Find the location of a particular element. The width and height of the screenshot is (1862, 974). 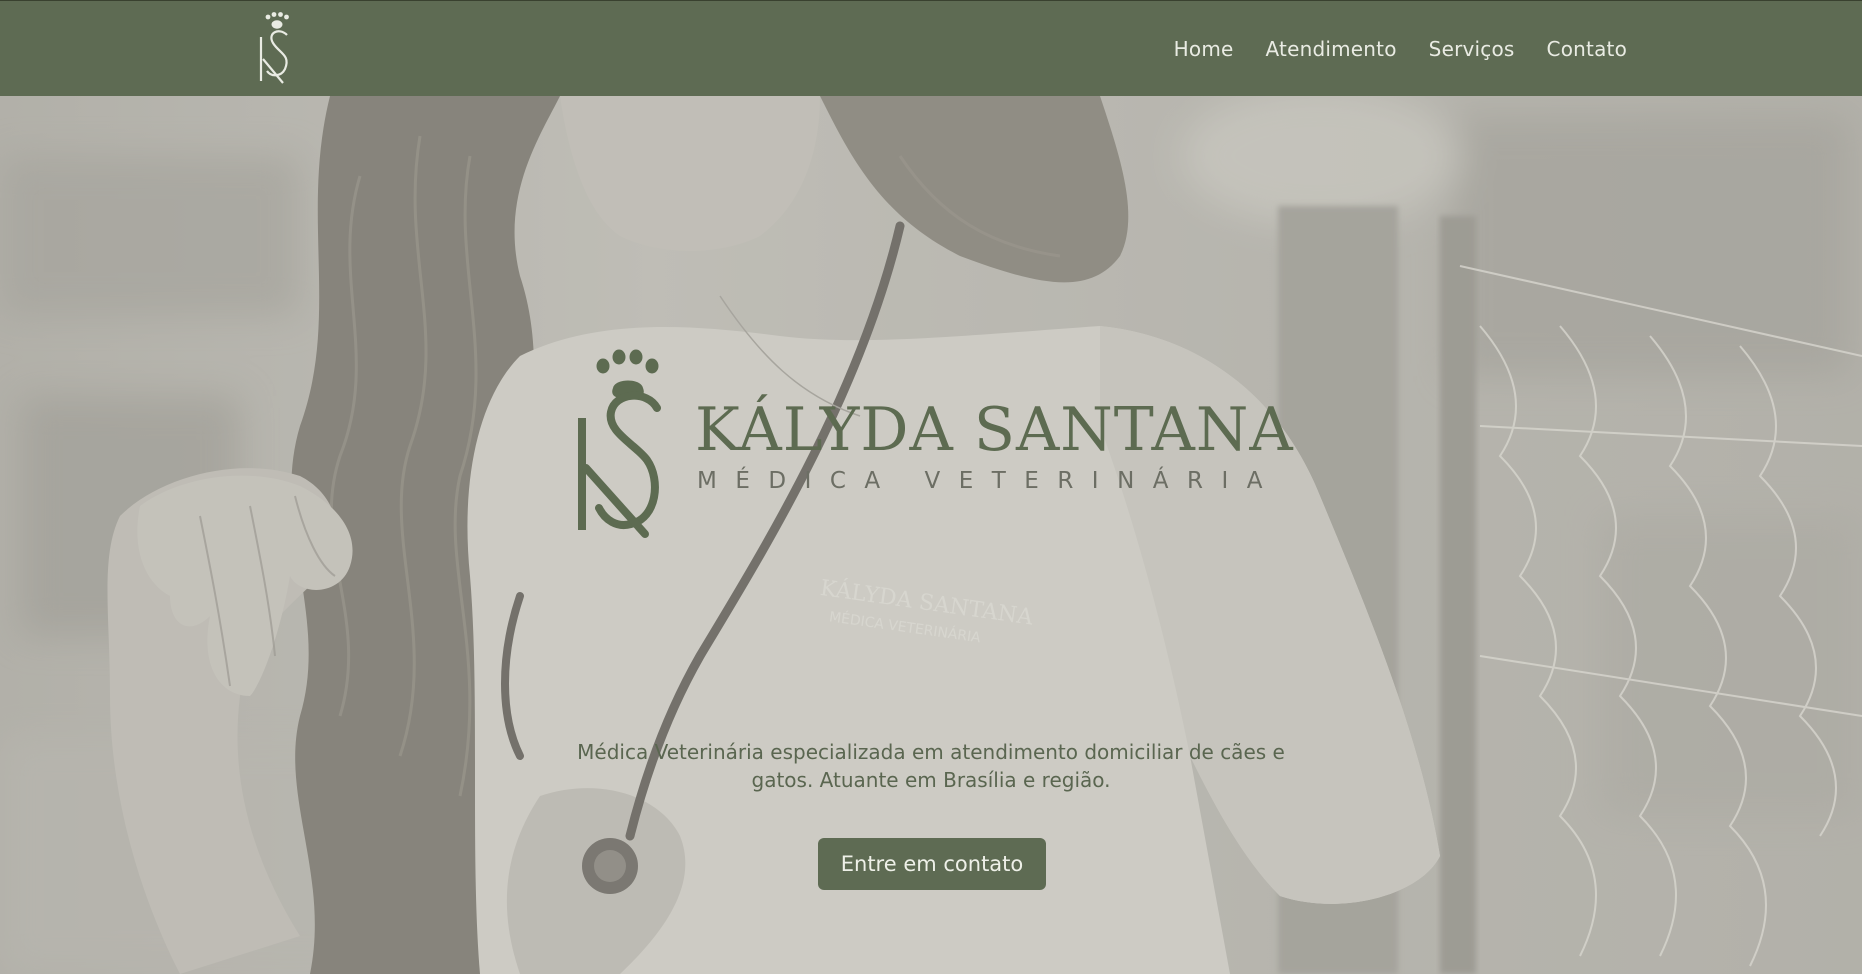

brand-subtitle: MÉDICA VETERINÁRIA is located at coordinates (989, 481).